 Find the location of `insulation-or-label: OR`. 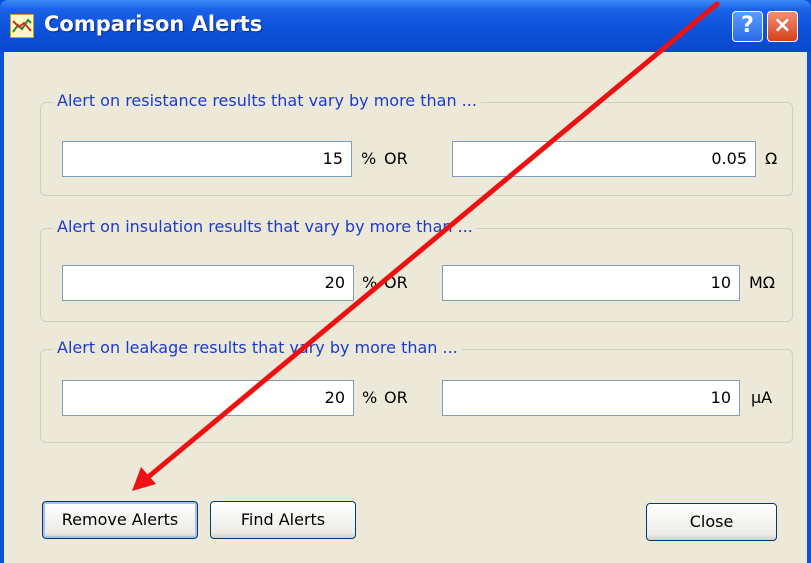

insulation-or-label: OR is located at coordinates (396, 282).